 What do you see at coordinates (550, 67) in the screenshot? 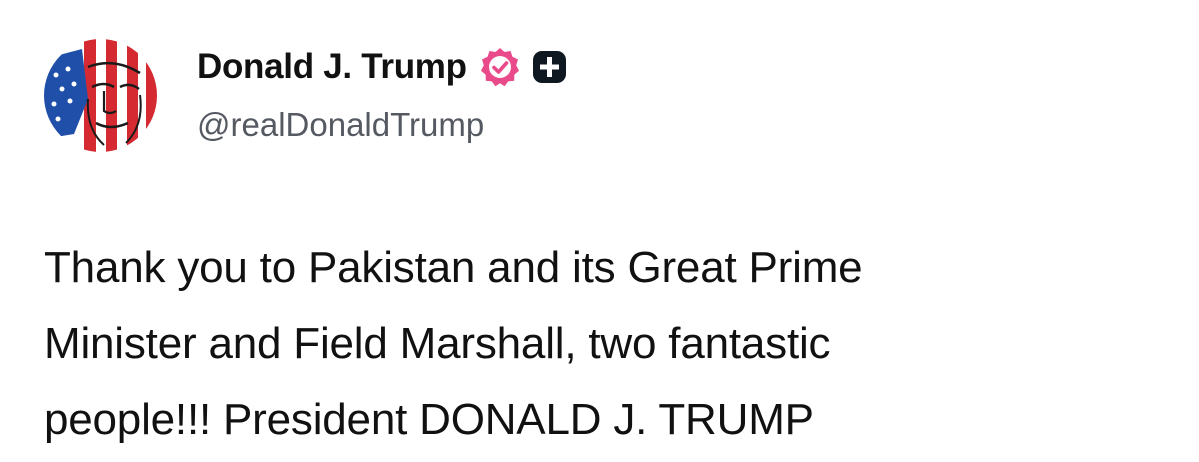
I see `plus-square-icon` at bounding box center [550, 67].